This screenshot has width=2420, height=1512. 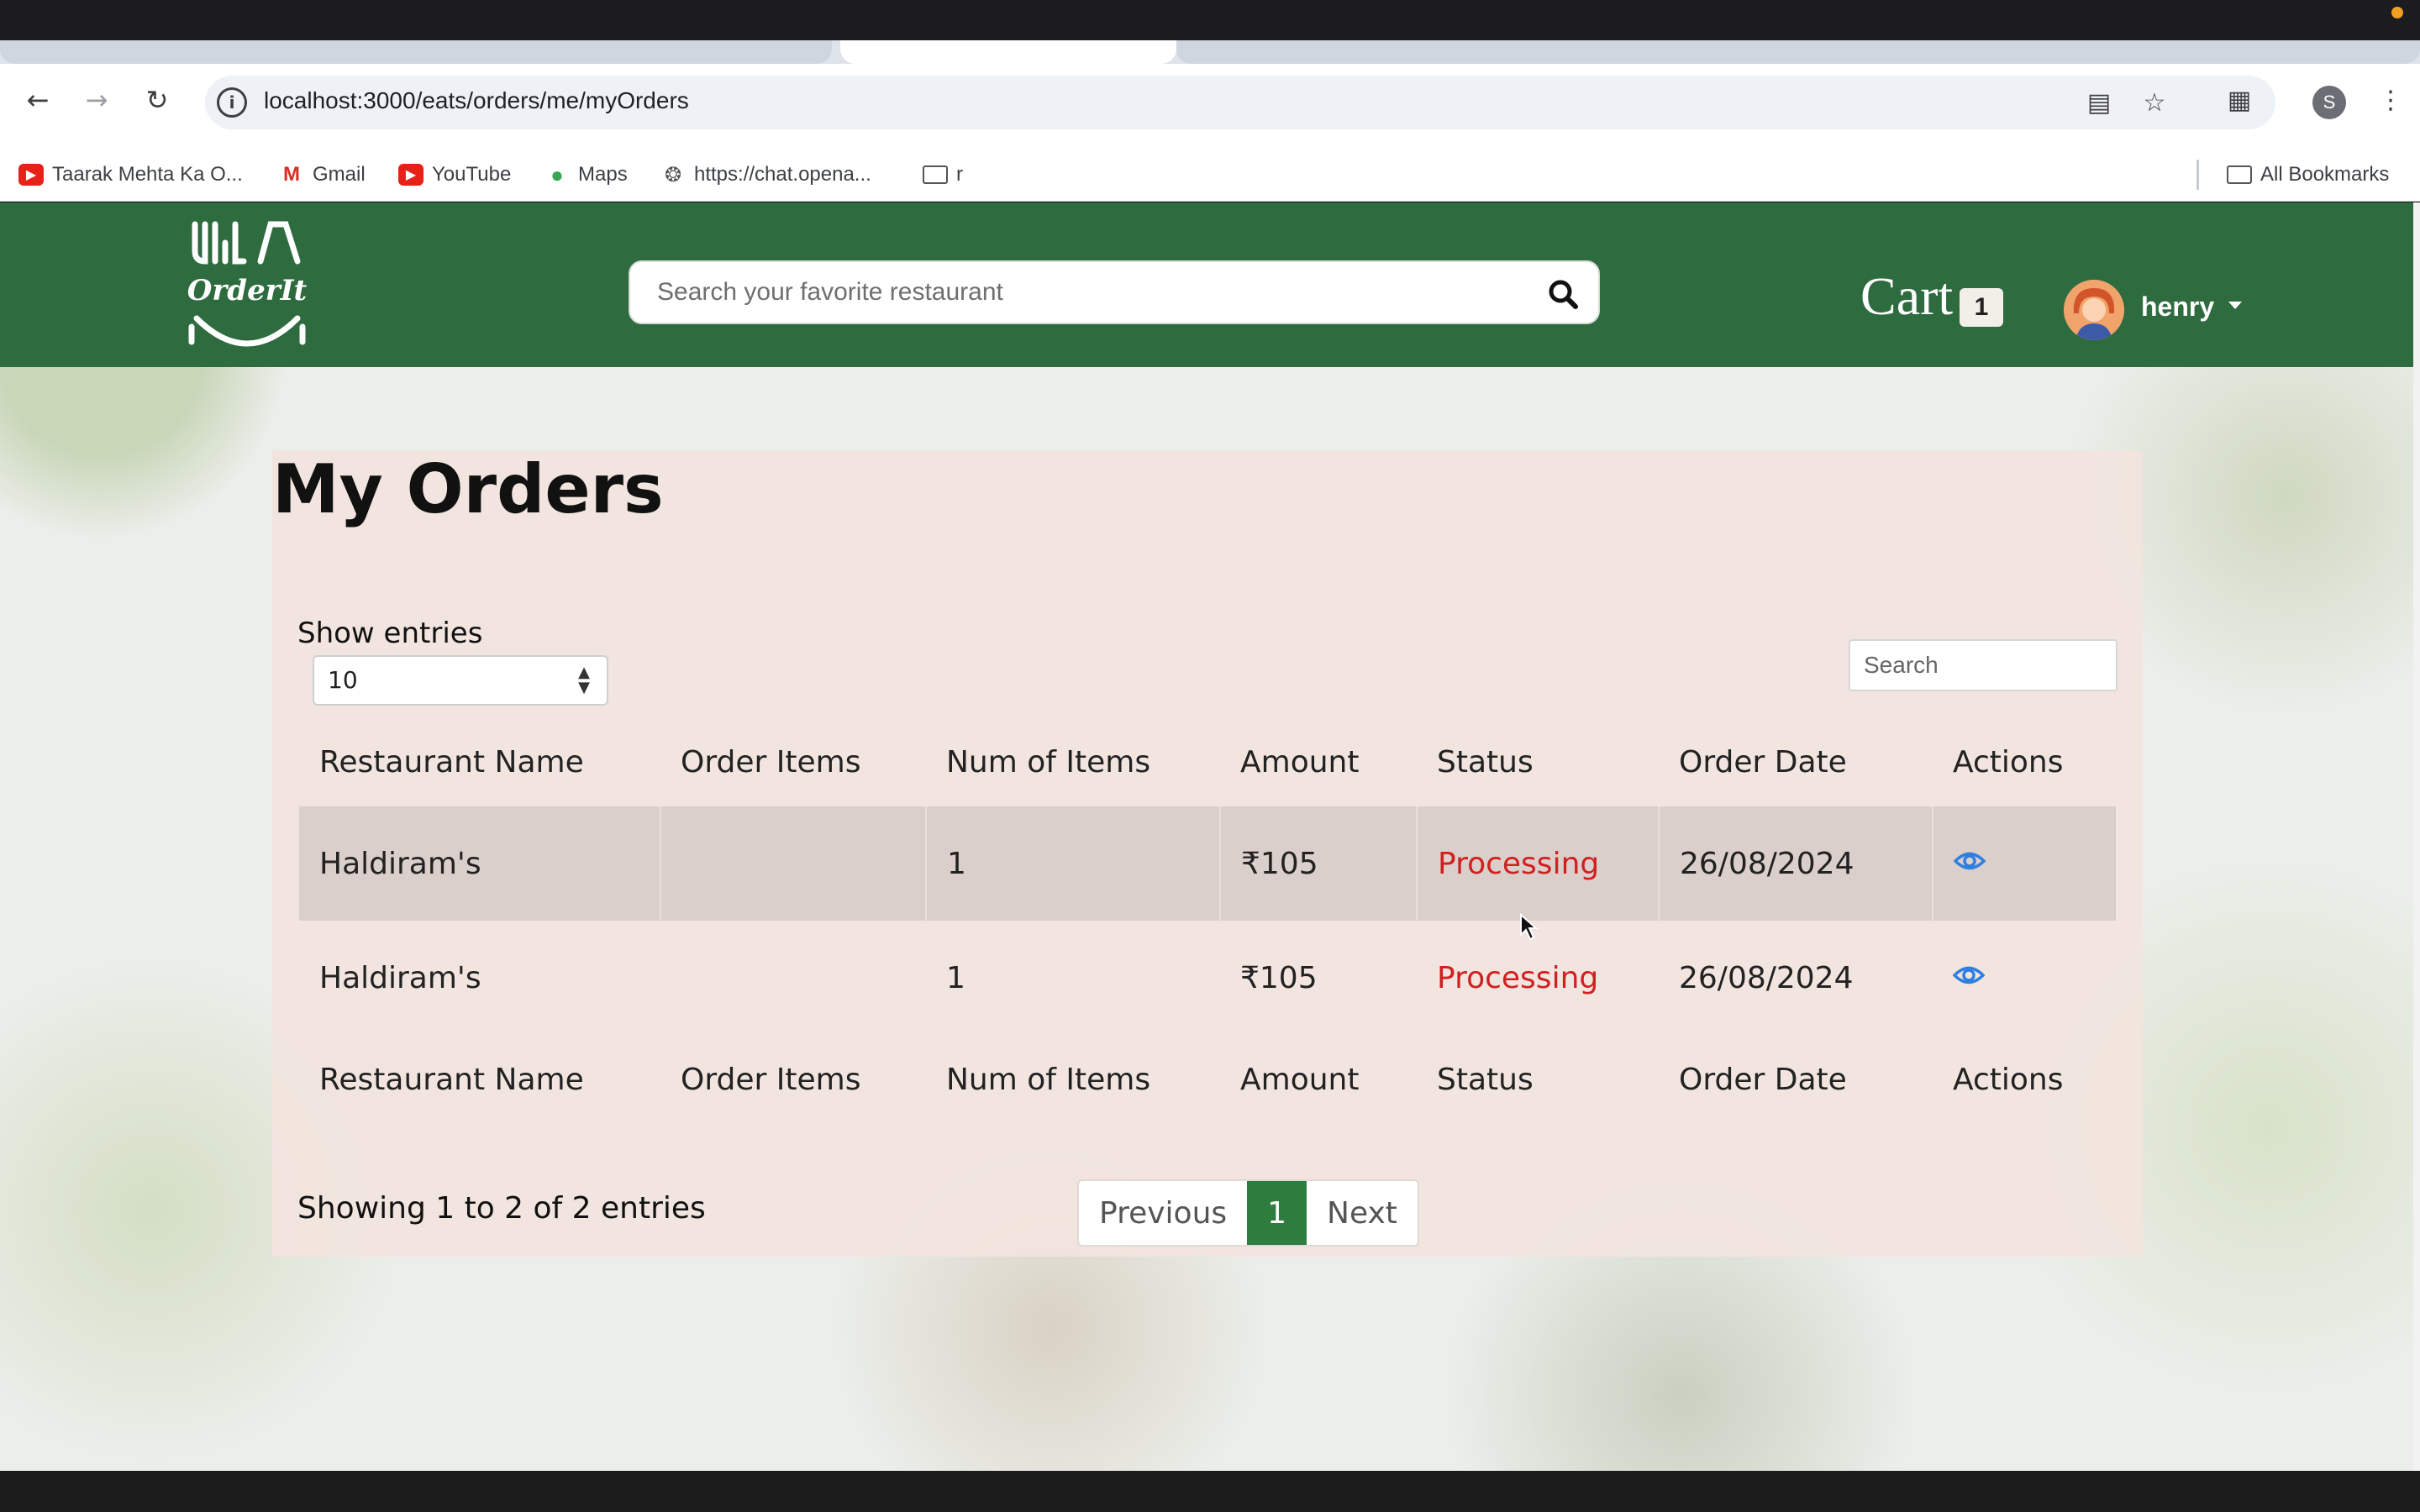 What do you see at coordinates (771, 1079) in the screenshot?
I see `column-footer: Order Items` at bounding box center [771, 1079].